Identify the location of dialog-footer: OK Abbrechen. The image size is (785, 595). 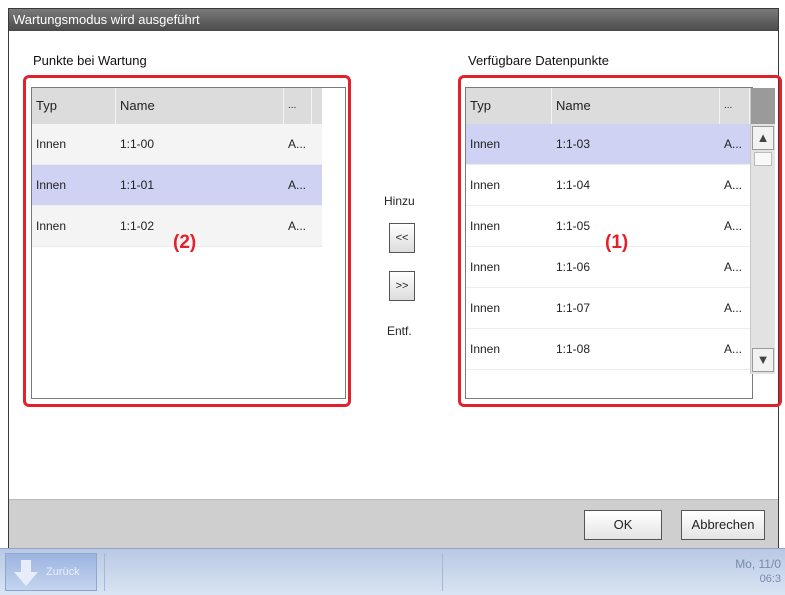
(393, 523).